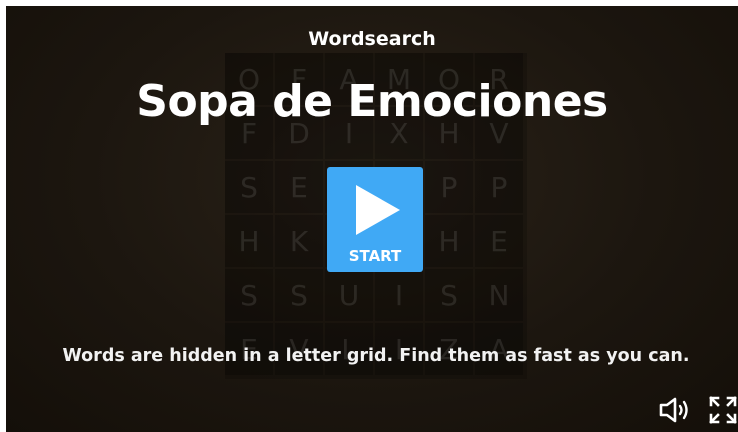 The width and height of the screenshot is (738, 432). What do you see at coordinates (349, 295) in the screenshot?
I see `grid-cell: U` at bounding box center [349, 295].